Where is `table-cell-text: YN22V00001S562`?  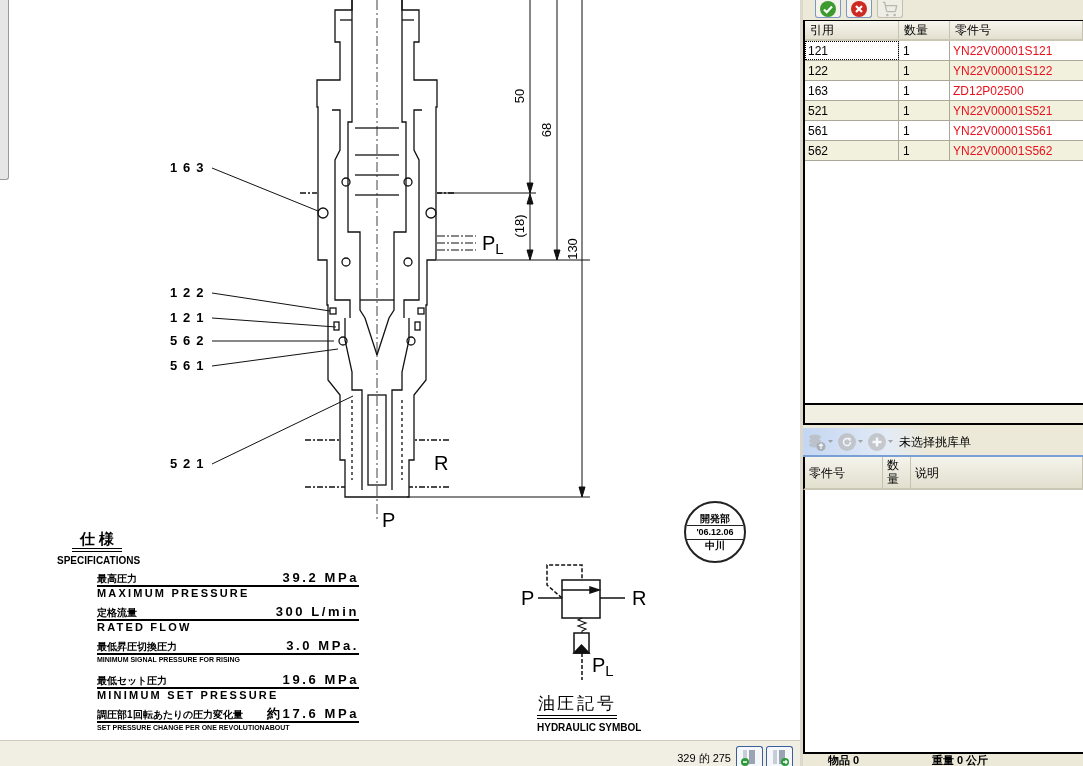
table-cell-text: YN22V00001S562 is located at coordinates (1003, 151).